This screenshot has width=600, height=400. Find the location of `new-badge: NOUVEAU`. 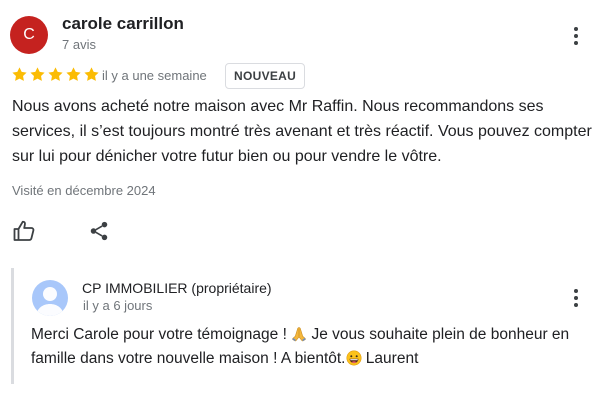

new-badge: NOUVEAU is located at coordinates (265, 76).